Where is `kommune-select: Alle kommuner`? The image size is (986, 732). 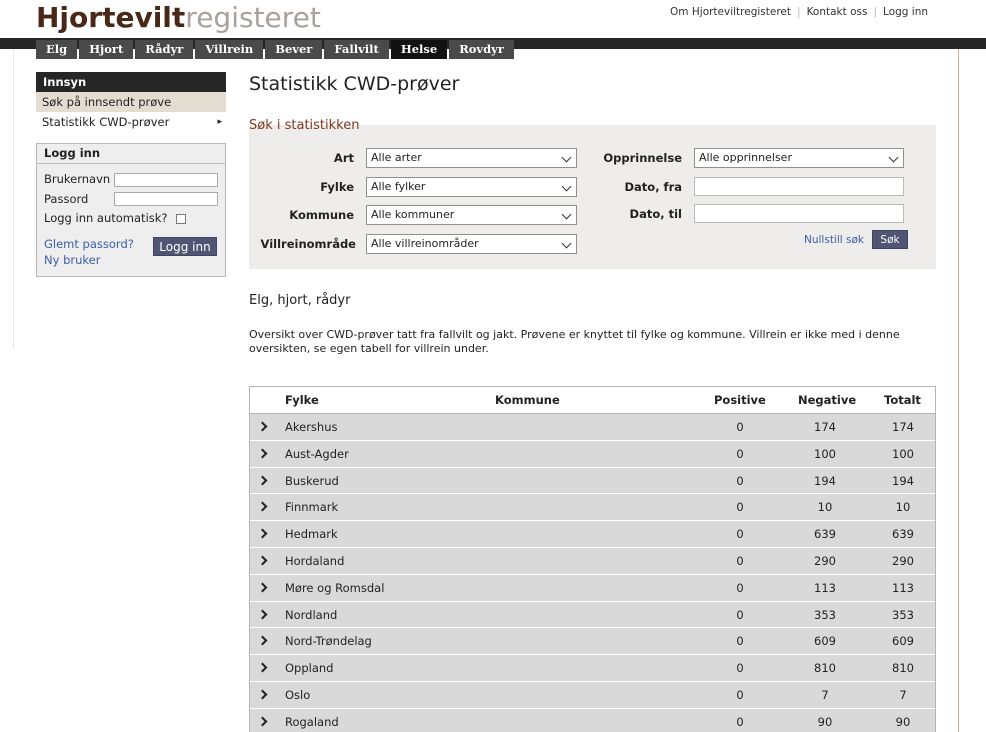 kommune-select: Alle kommuner is located at coordinates (471, 215).